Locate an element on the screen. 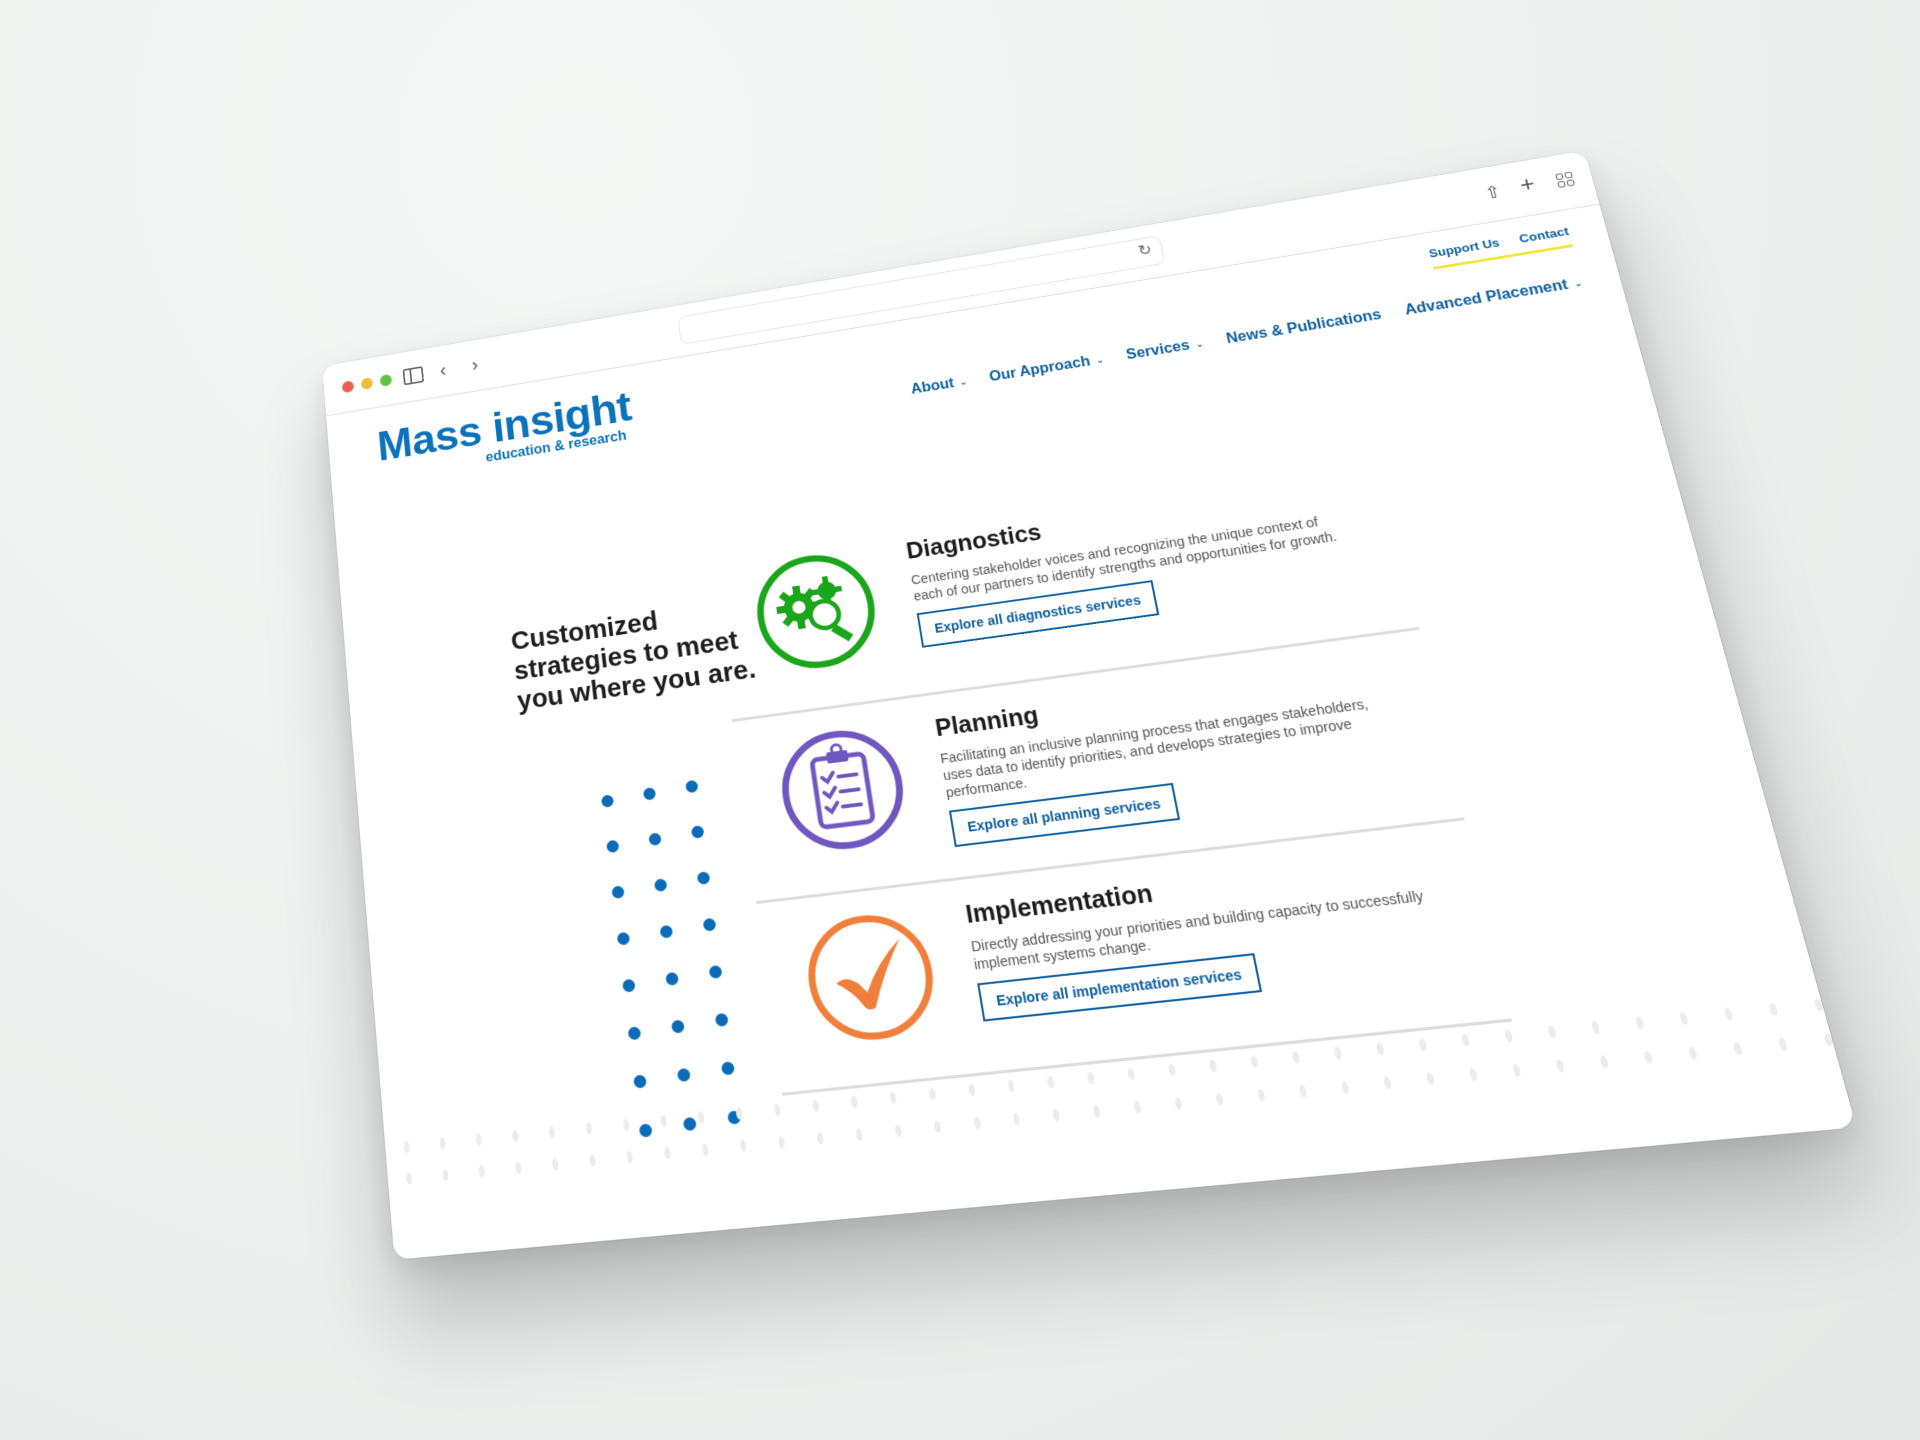  nav-item-advanced-placement: Advanced Placement ⌄ is located at coordinates (1494, 297).